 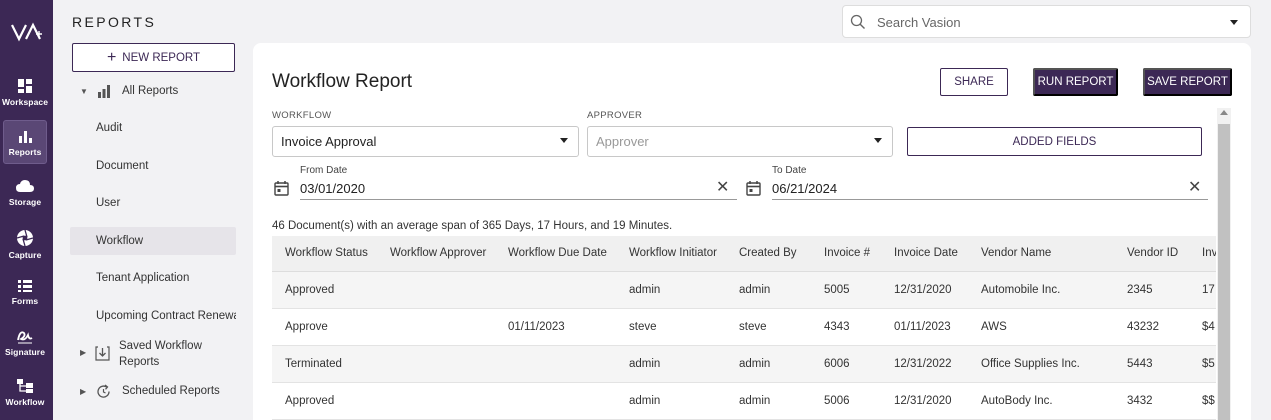 What do you see at coordinates (25, 300) in the screenshot?
I see `rail-label: Forms` at bounding box center [25, 300].